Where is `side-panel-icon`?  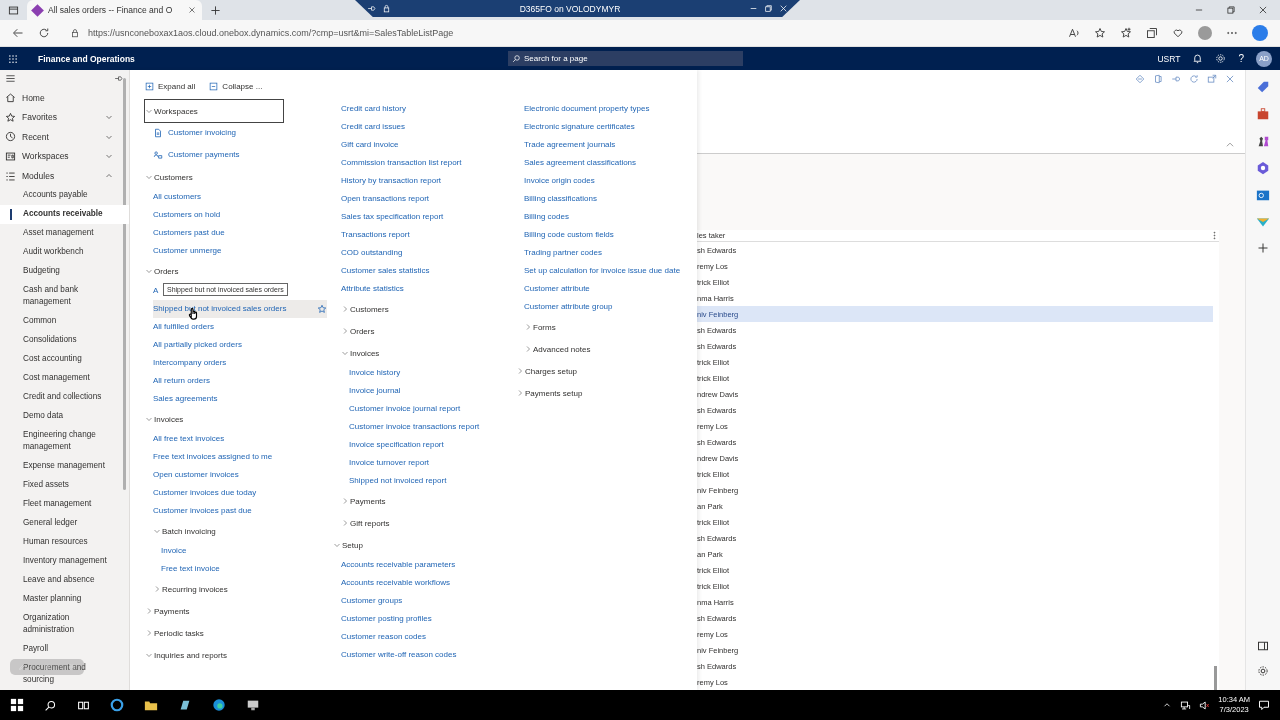
side-panel-icon is located at coordinates (1263, 646).